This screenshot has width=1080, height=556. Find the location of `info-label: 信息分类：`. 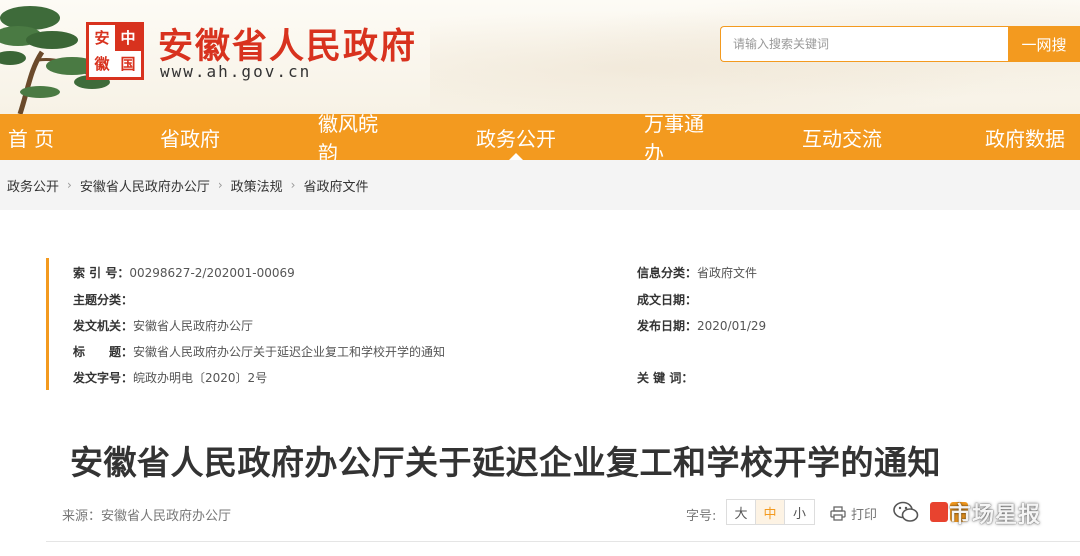

info-label: 信息分类： is located at coordinates (667, 273).